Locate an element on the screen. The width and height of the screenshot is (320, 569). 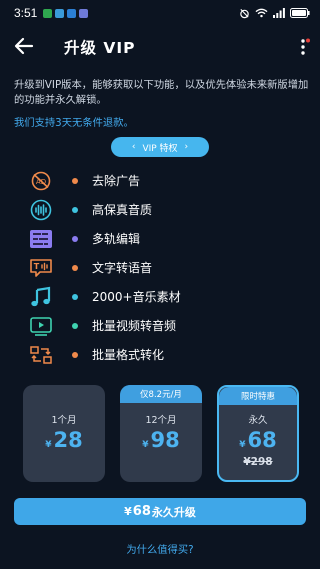
plan-name: 1个月 is located at coordinates (64, 420).